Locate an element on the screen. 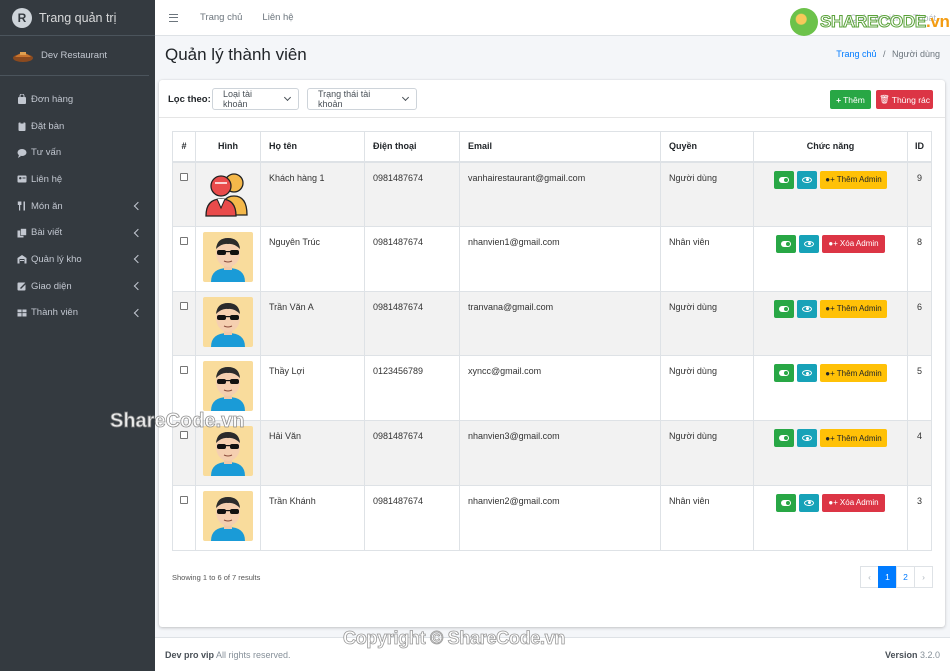 The width and height of the screenshot is (950, 671). brand-title: Trang quản trị is located at coordinates (78, 17).